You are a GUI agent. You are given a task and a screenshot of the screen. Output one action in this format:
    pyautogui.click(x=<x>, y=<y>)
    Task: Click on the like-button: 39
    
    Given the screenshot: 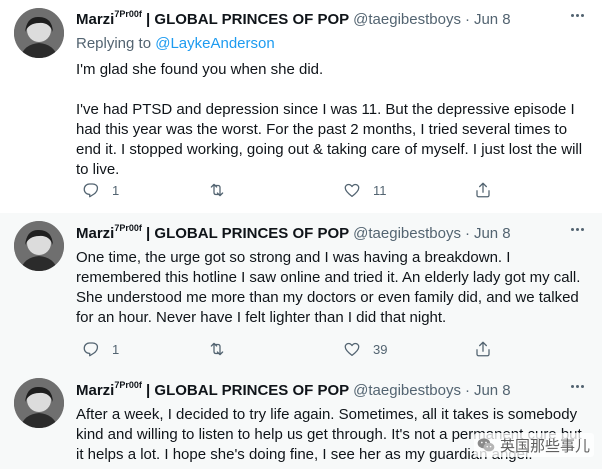 What is the action you would take?
    pyautogui.click(x=365, y=349)
    